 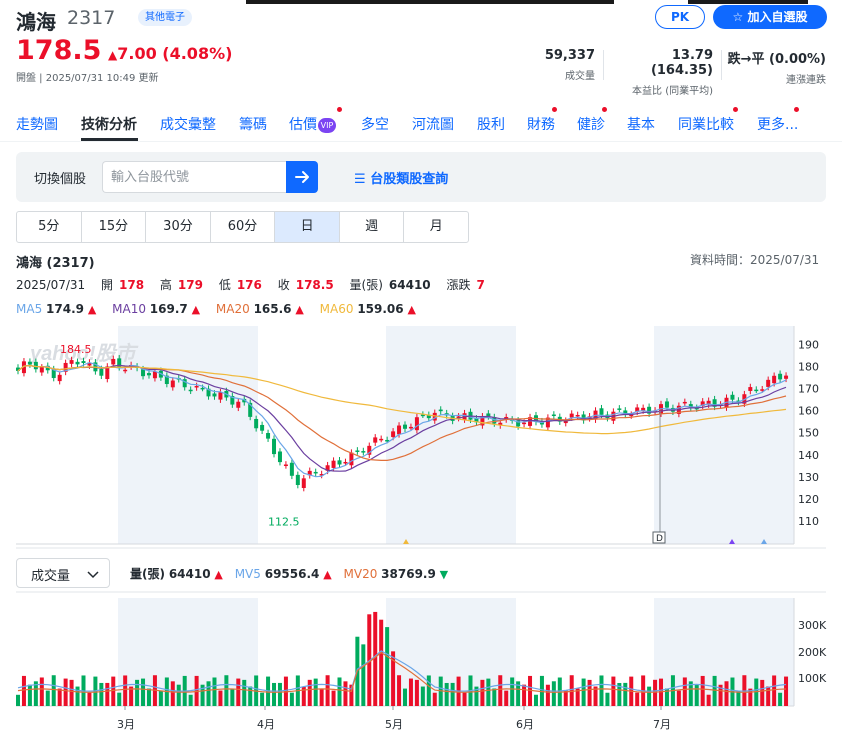 What do you see at coordinates (430, 2) in the screenshot?
I see `ad-banner` at bounding box center [430, 2].